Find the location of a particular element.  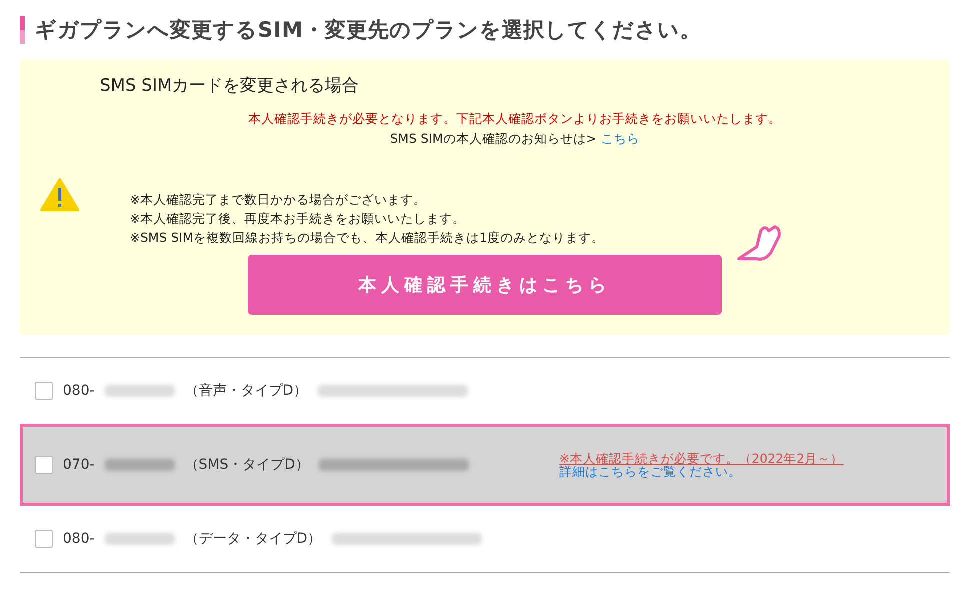

plan-type: （SMS・タイプD） is located at coordinates (247, 465).